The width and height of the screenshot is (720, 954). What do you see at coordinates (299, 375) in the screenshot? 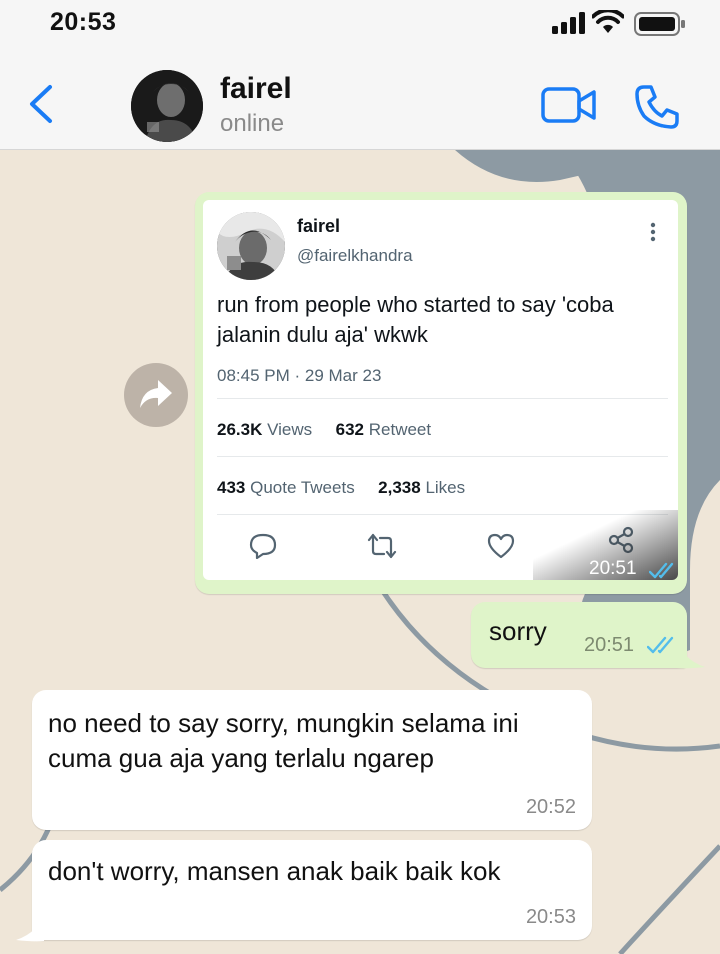
I see `tweet-timestamp: 08:45 PM · 29 Mar 23` at bounding box center [299, 375].